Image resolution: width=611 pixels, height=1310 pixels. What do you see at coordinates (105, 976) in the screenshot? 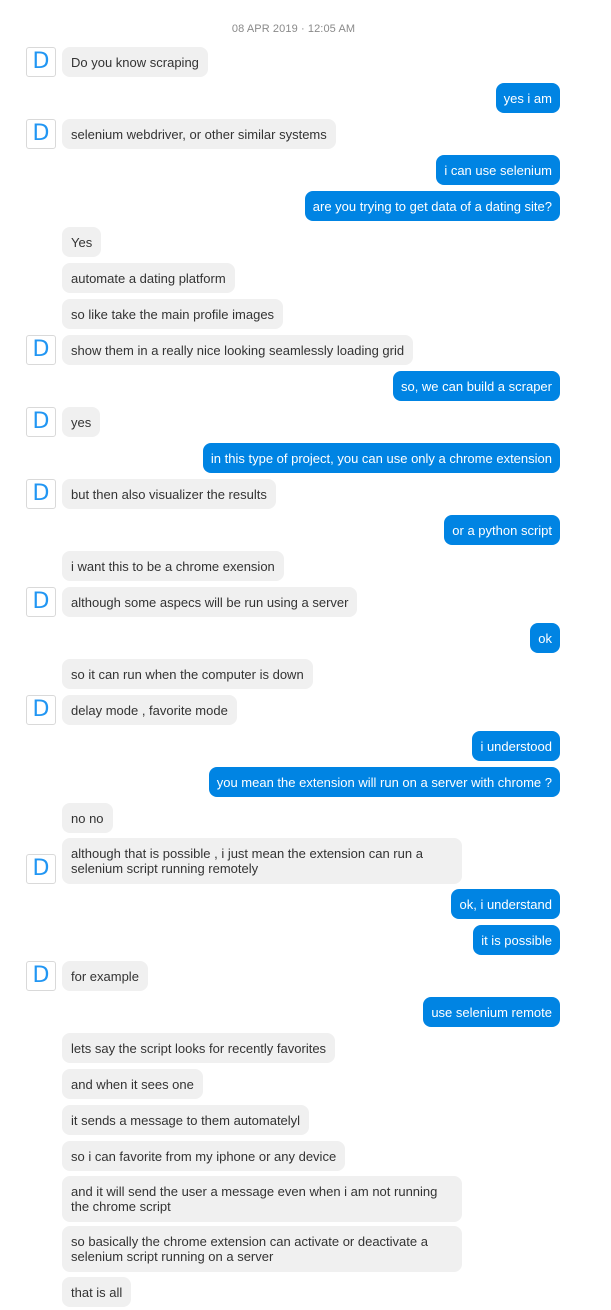
I see `message-bubble: for example` at bounding box center [105, 976].